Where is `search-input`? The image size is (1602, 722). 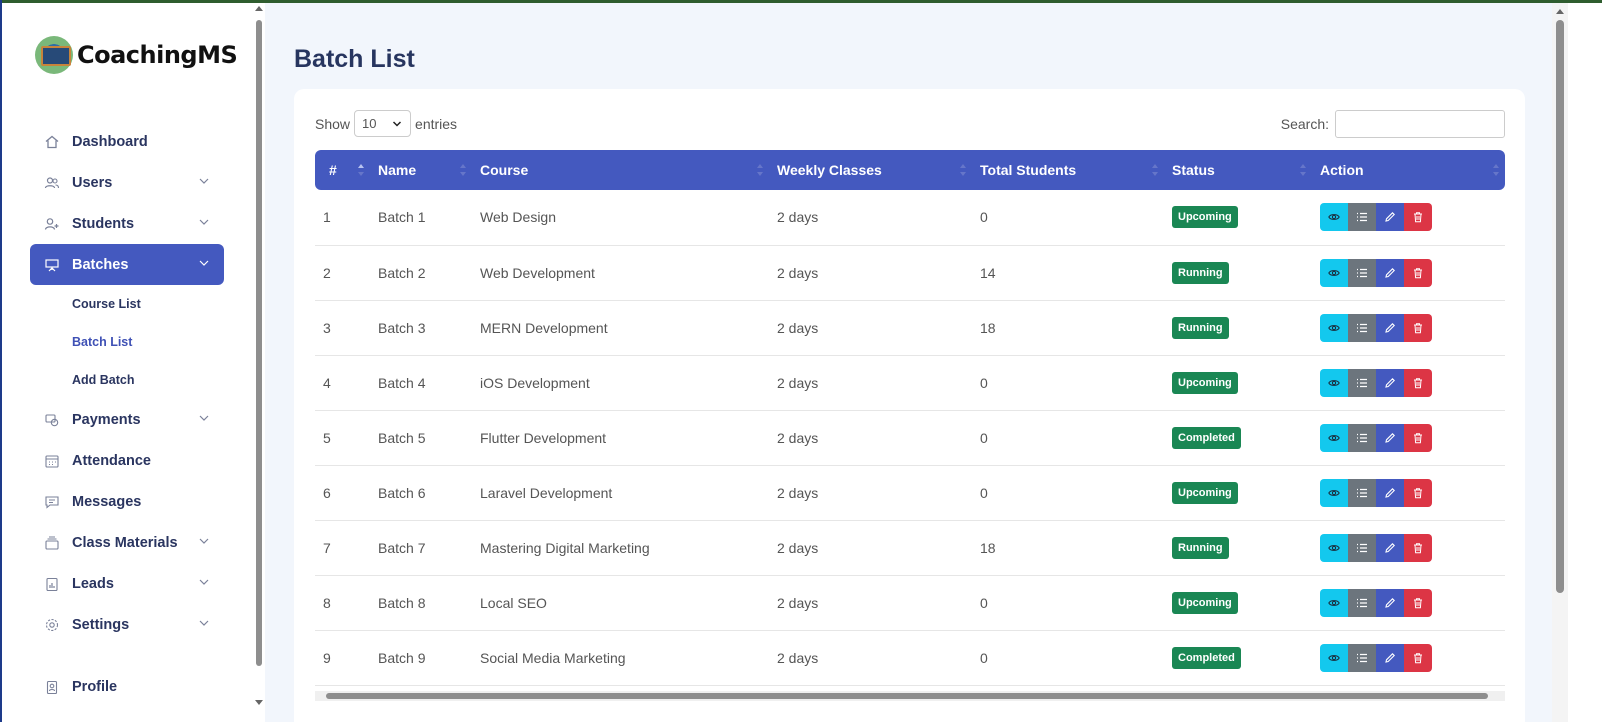
search-input is located at coordinates (1420, 124).